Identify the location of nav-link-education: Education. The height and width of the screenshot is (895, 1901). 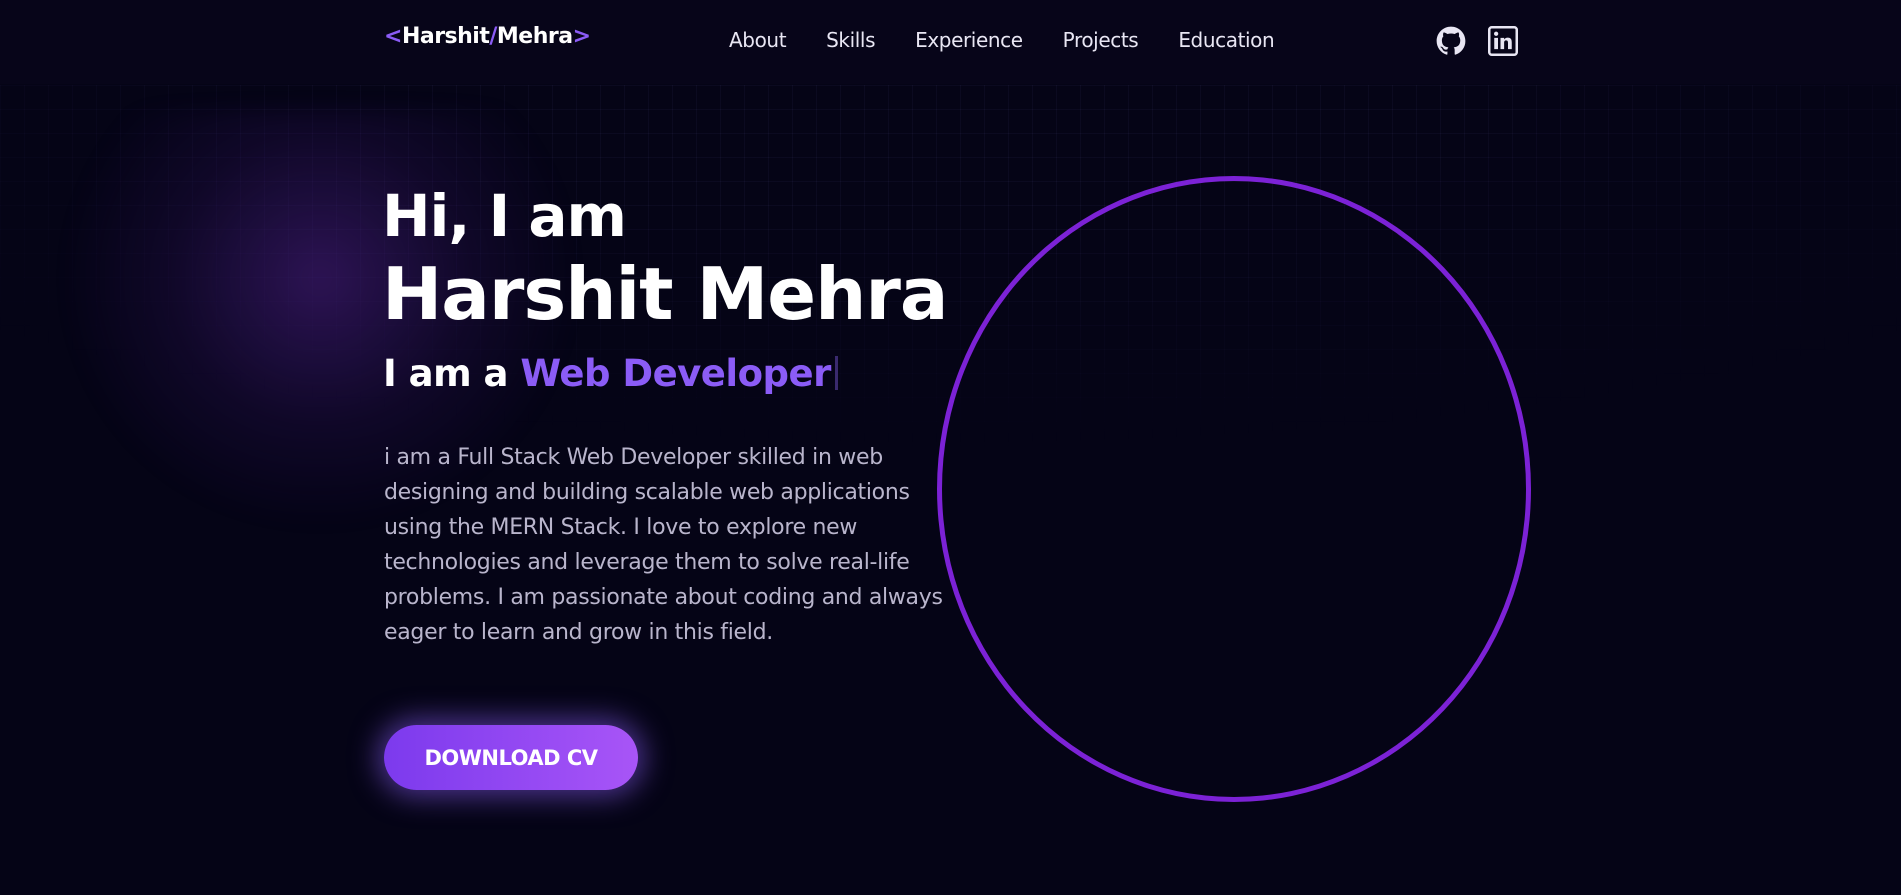
(1226, 40).